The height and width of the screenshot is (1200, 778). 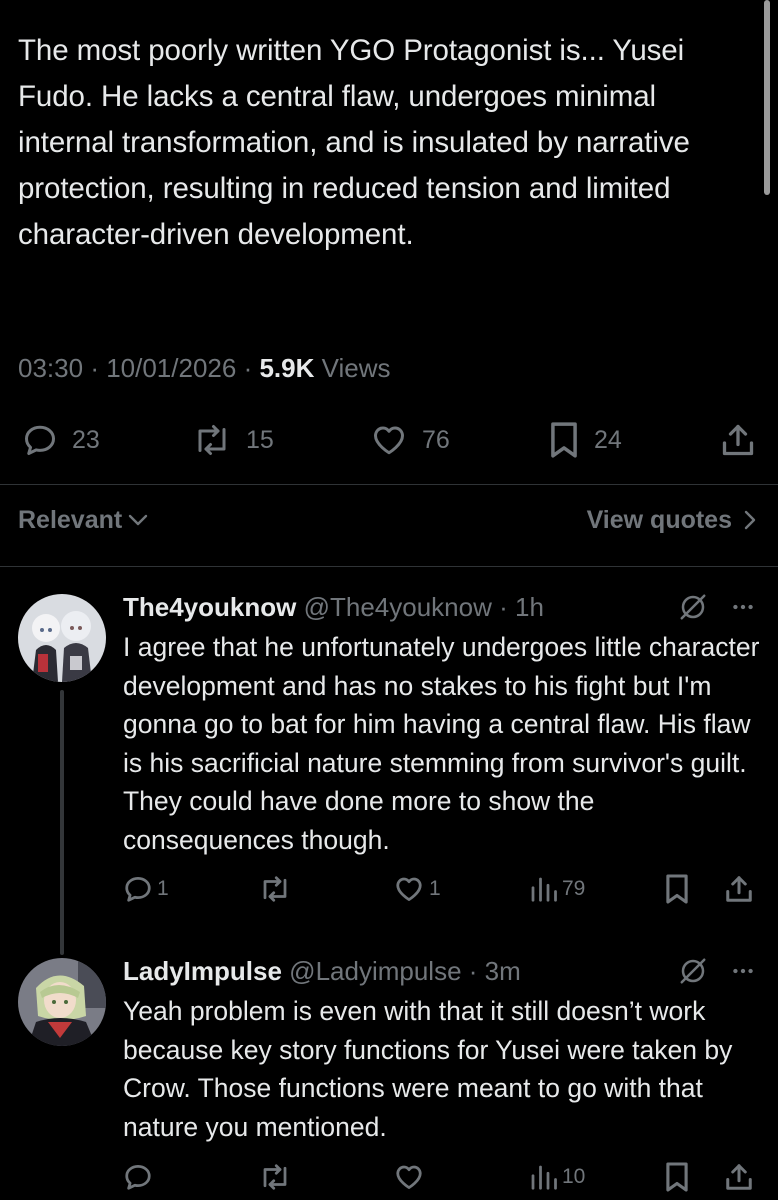 I want to click on reply-actions: 10, so click(x=389, y=1177).